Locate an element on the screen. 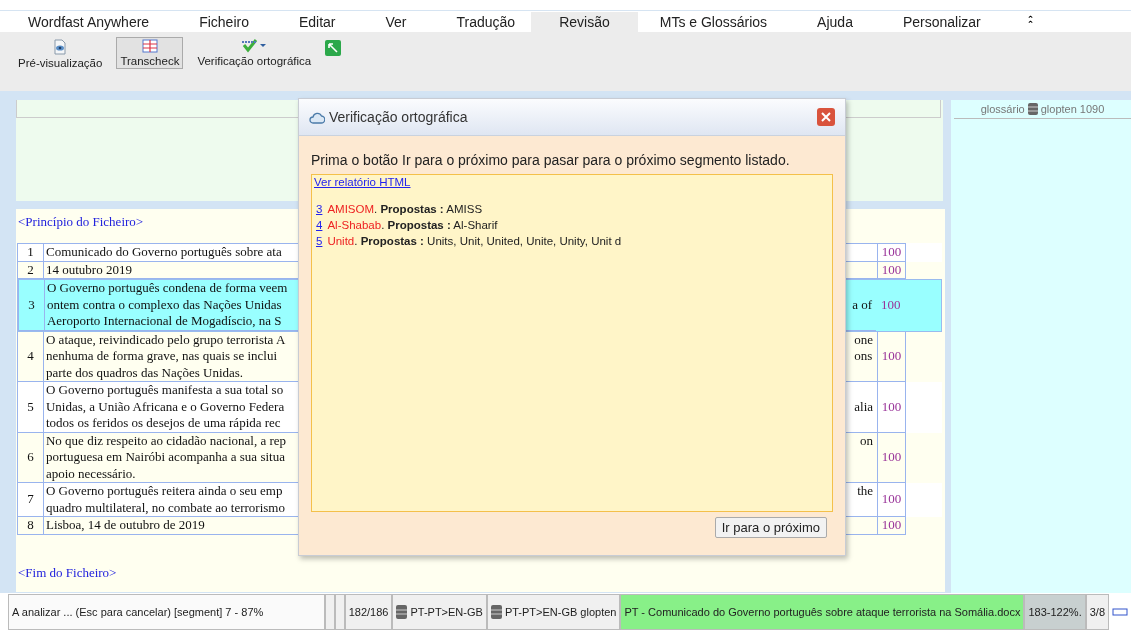  table-icon is located at coordinates (149, 46).